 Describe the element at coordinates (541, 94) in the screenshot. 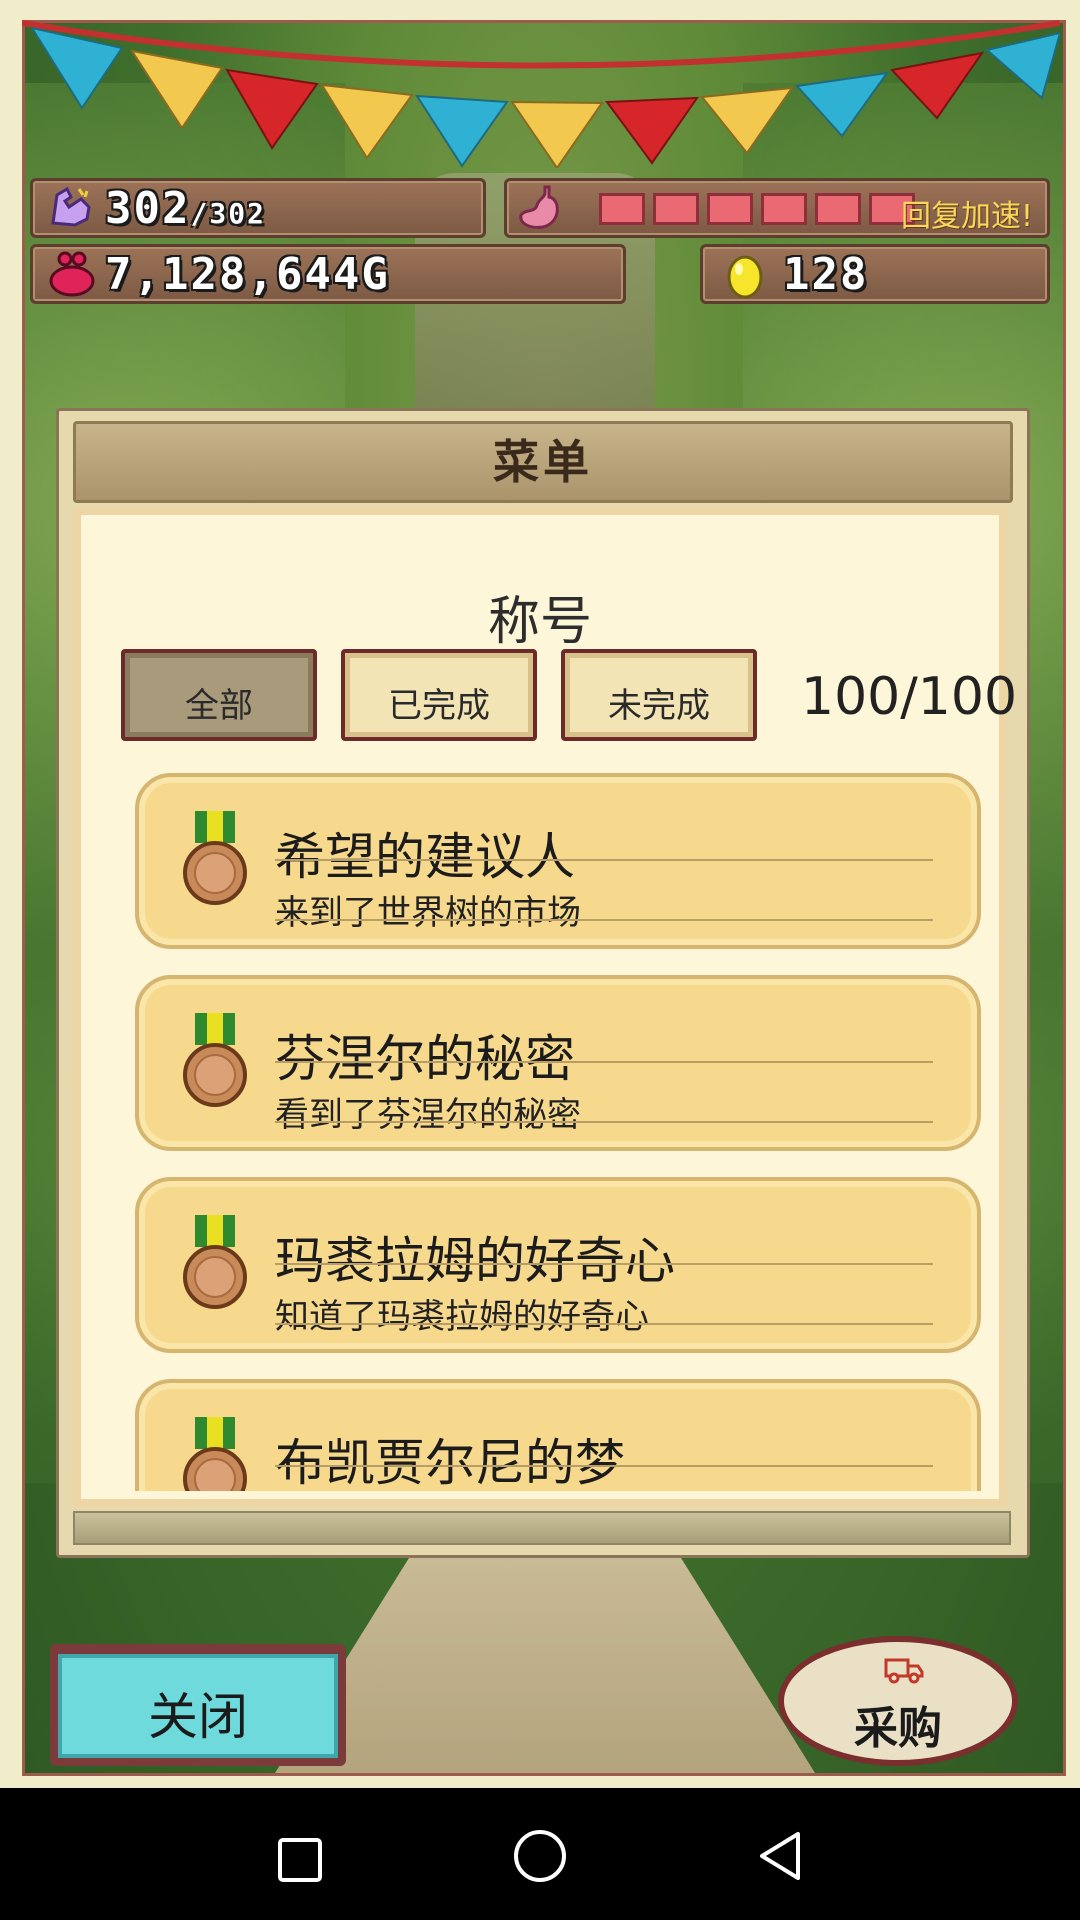

I see `bunting-decoration` at that location.